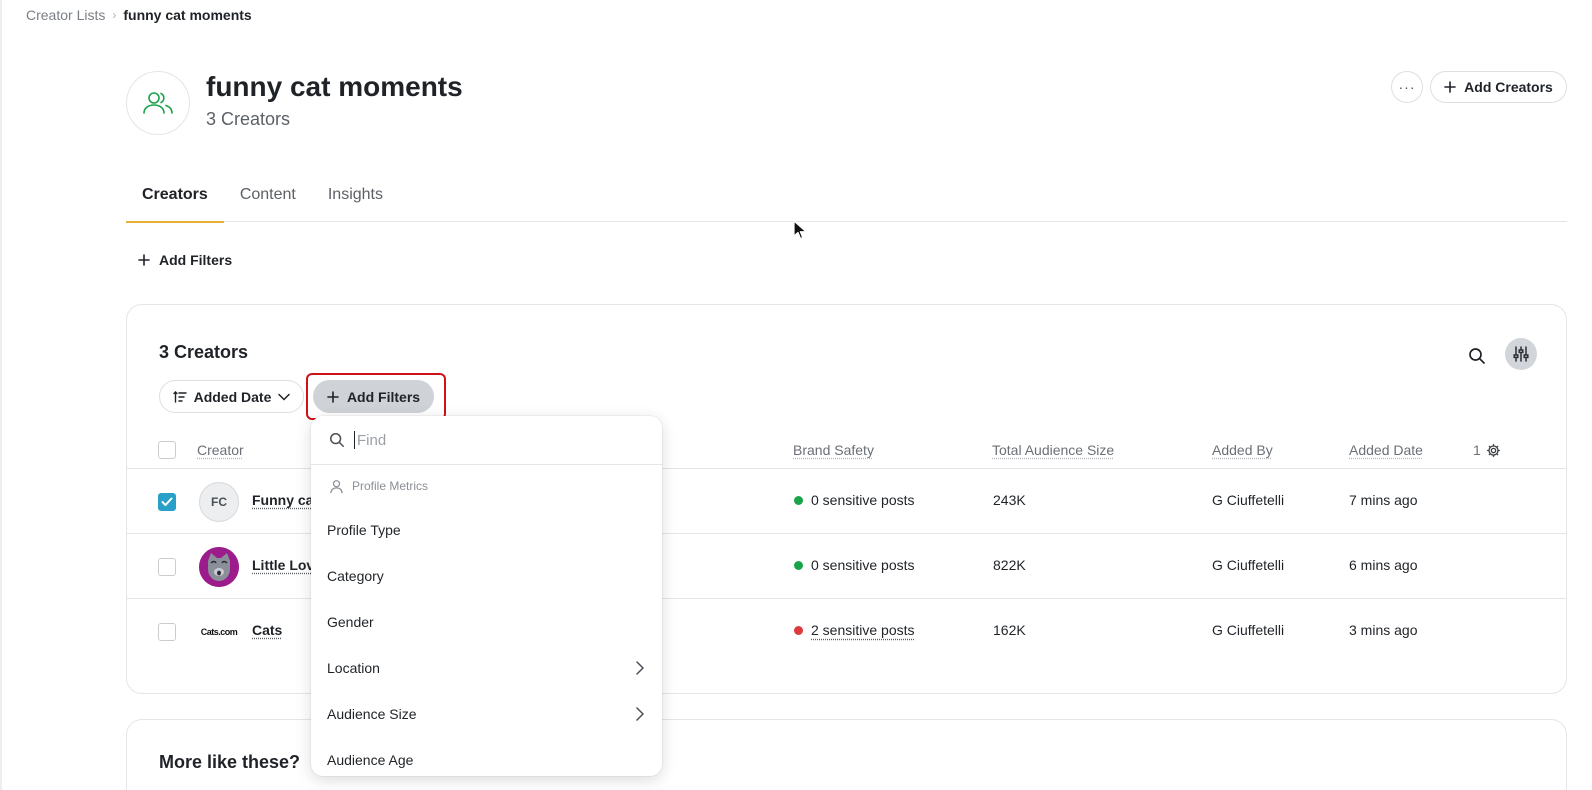  Describe the element at coordinates (1, 395) in the screenshot. I see `left-divider` at that location.